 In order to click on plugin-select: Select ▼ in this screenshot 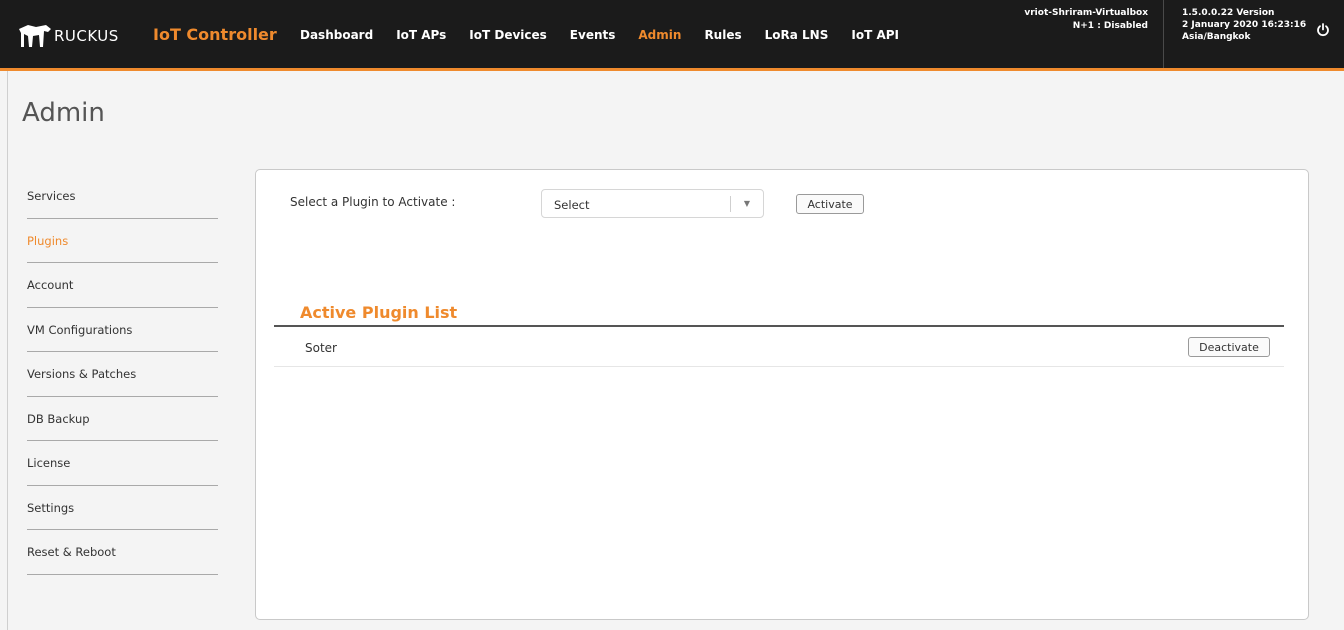, I will do `click(652, 203)`.